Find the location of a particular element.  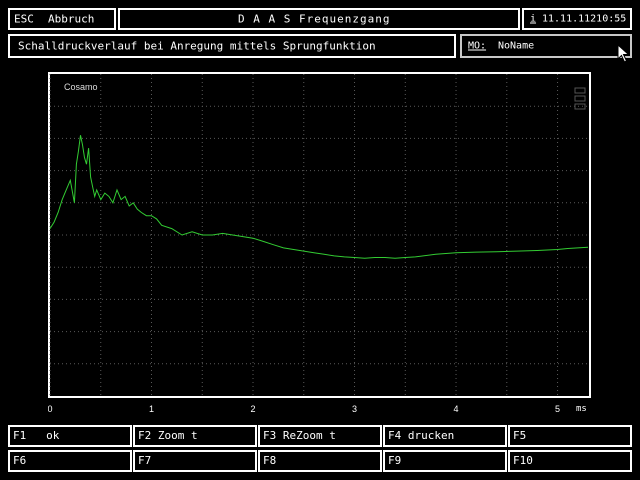

x-tick-label: 5 is located at coordinates (557, 409).